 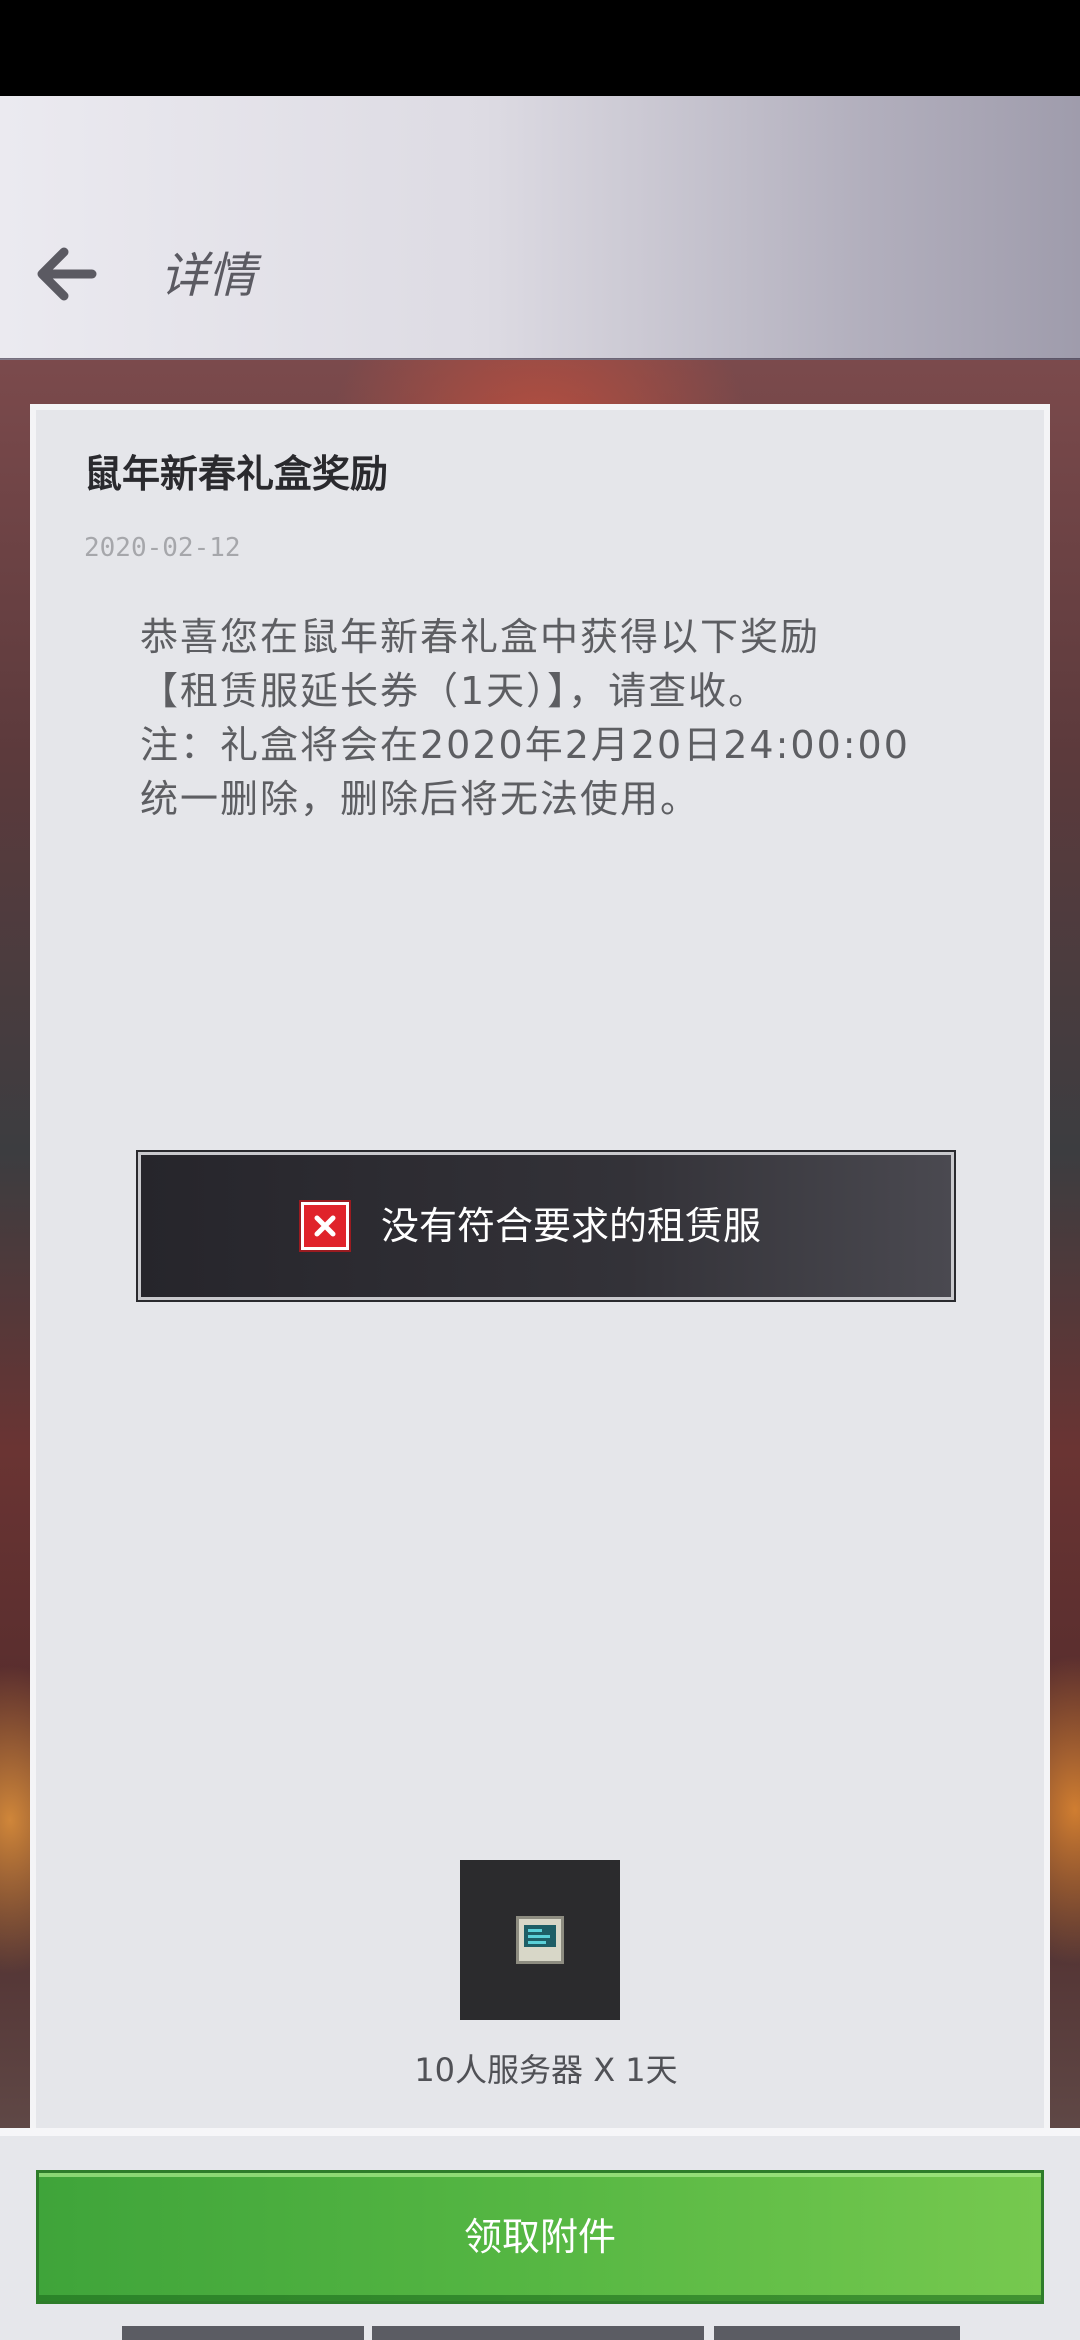 I want to click on top-app-bar, so click(x=540, y=228).